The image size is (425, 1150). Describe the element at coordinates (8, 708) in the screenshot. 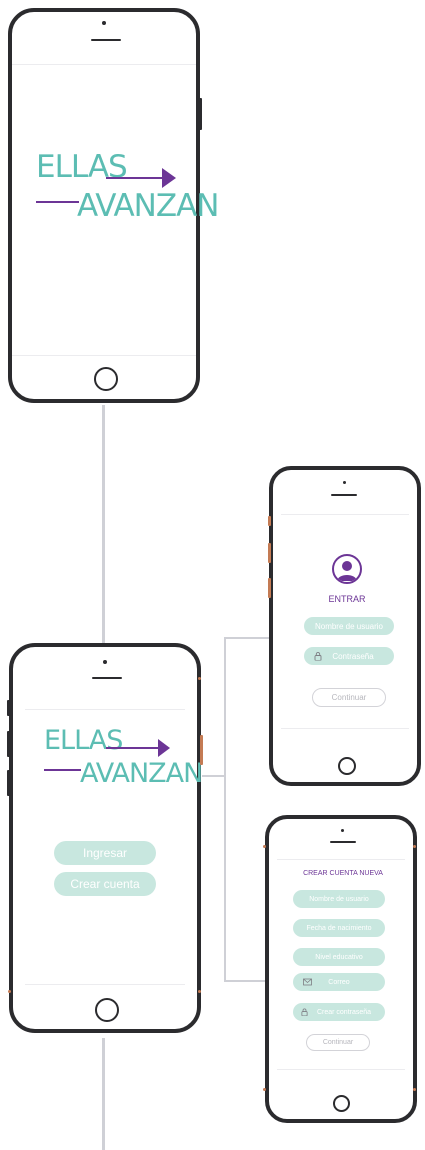

I see `mute-switch` at that location.